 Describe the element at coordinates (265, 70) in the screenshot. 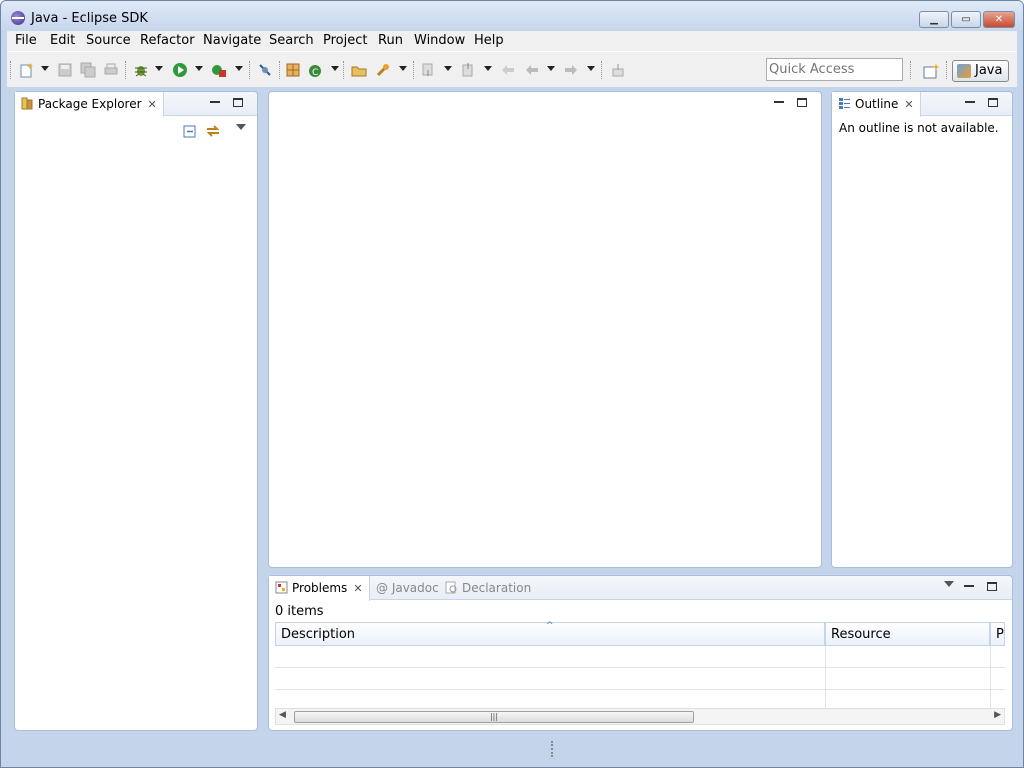

I see `skip-breakpoints-icon` at that location.